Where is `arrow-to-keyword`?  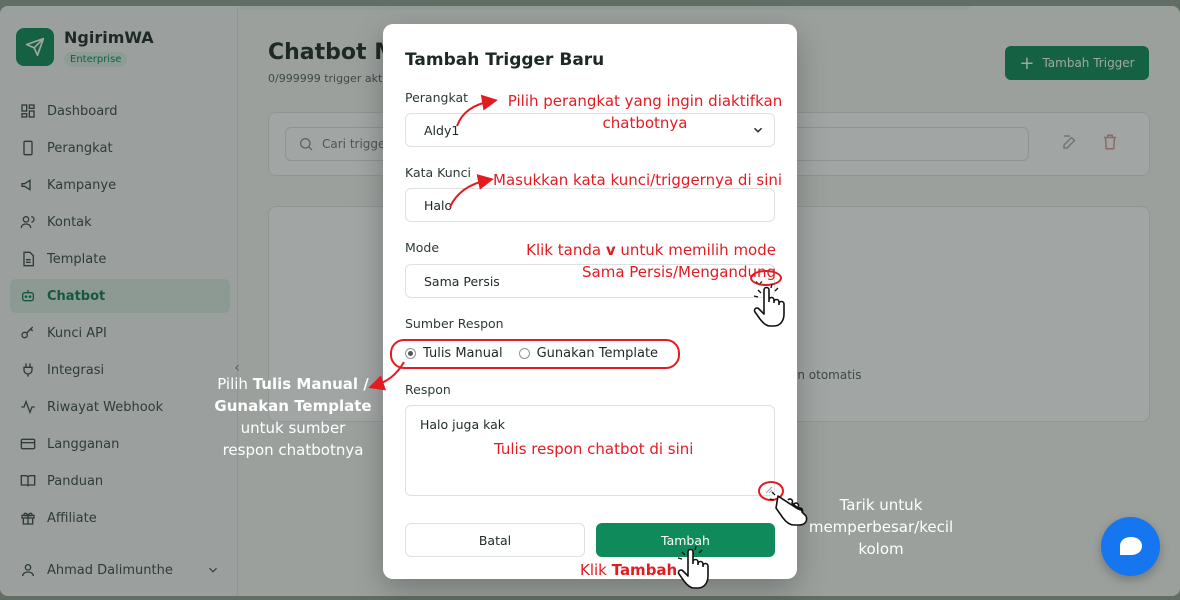 arrow-to-keyword is located at coordinates (471, 191).